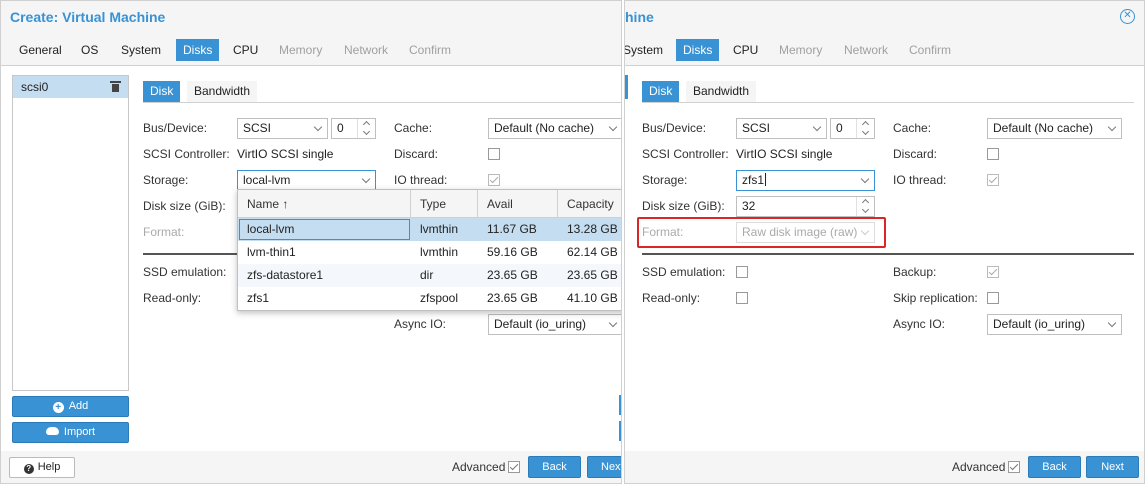  What do you see at coordinates (79, 432) in the screenshot?
I see `import-label: Import` at bounding box center [79, 432].